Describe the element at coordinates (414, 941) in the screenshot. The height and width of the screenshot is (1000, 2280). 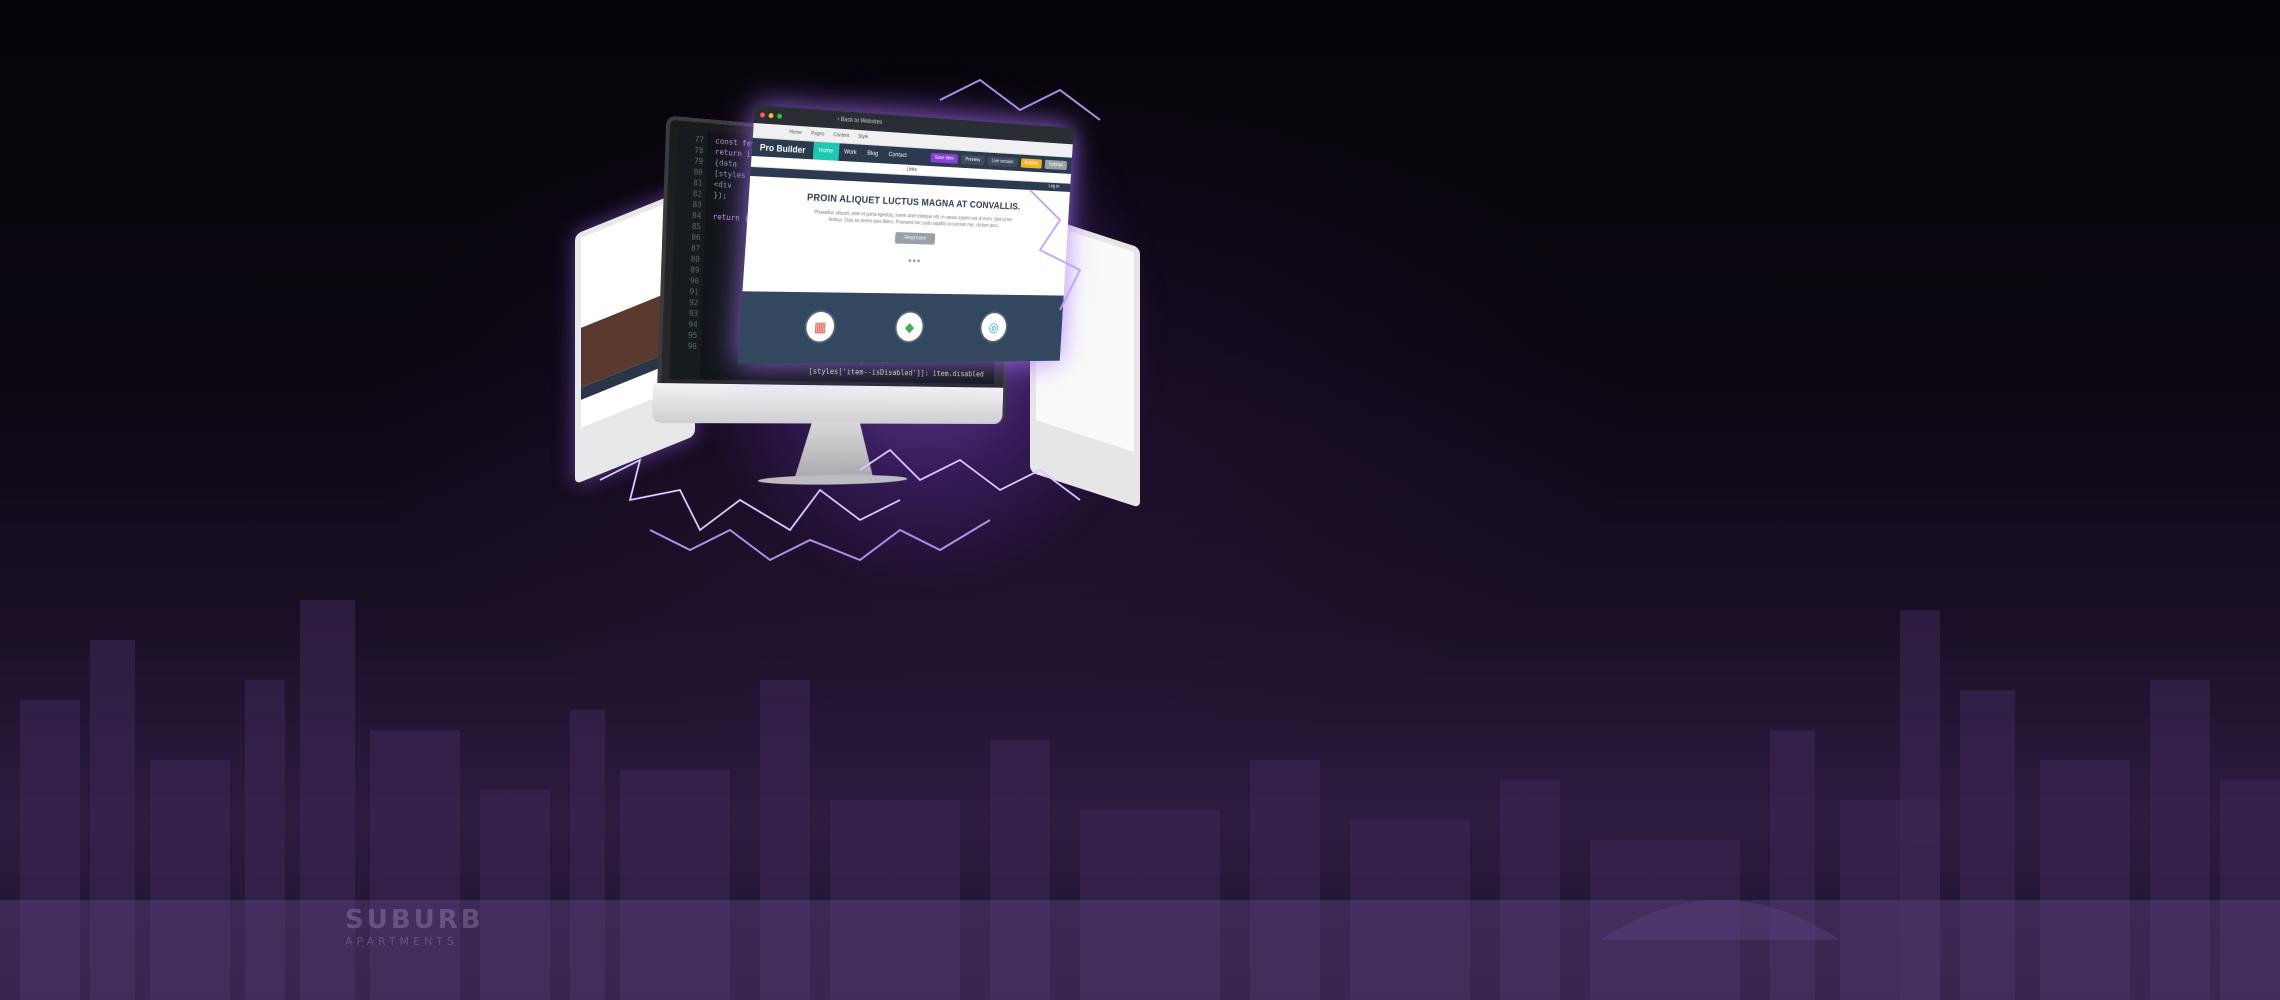
I see `city-sign-subtitle: APARTMENTS` at that location.